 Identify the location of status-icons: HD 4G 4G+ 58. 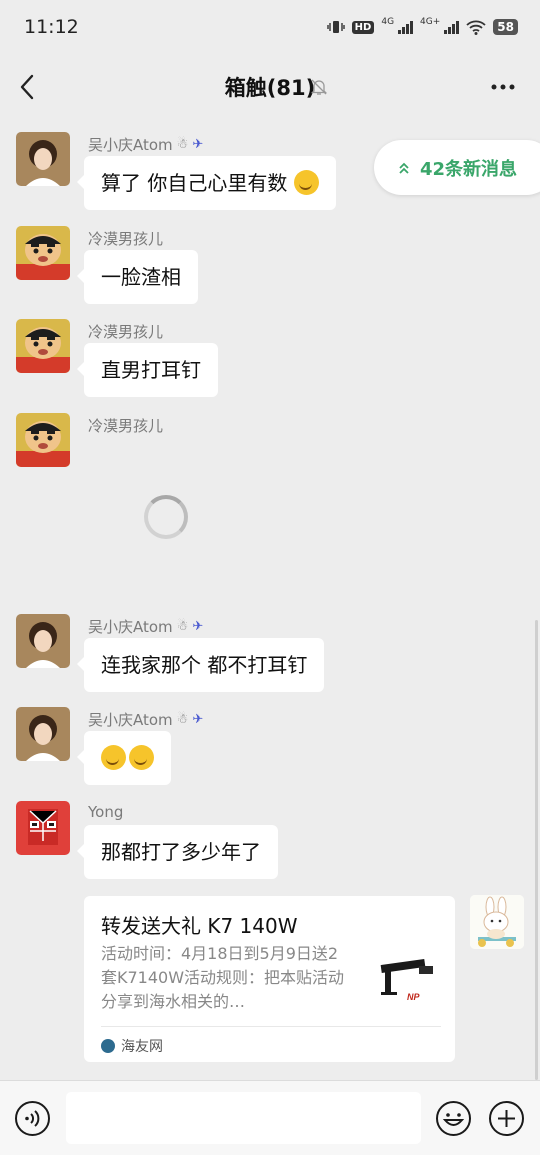
(422, 27).